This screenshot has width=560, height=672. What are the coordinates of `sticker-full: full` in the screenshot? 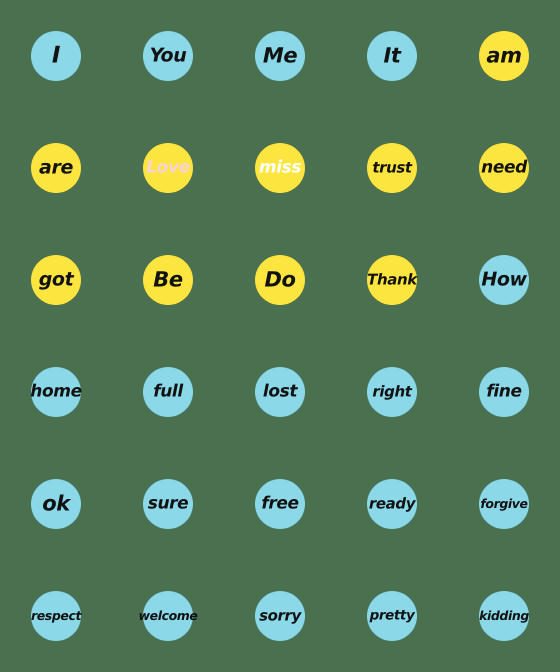 It's located at (168, 392).